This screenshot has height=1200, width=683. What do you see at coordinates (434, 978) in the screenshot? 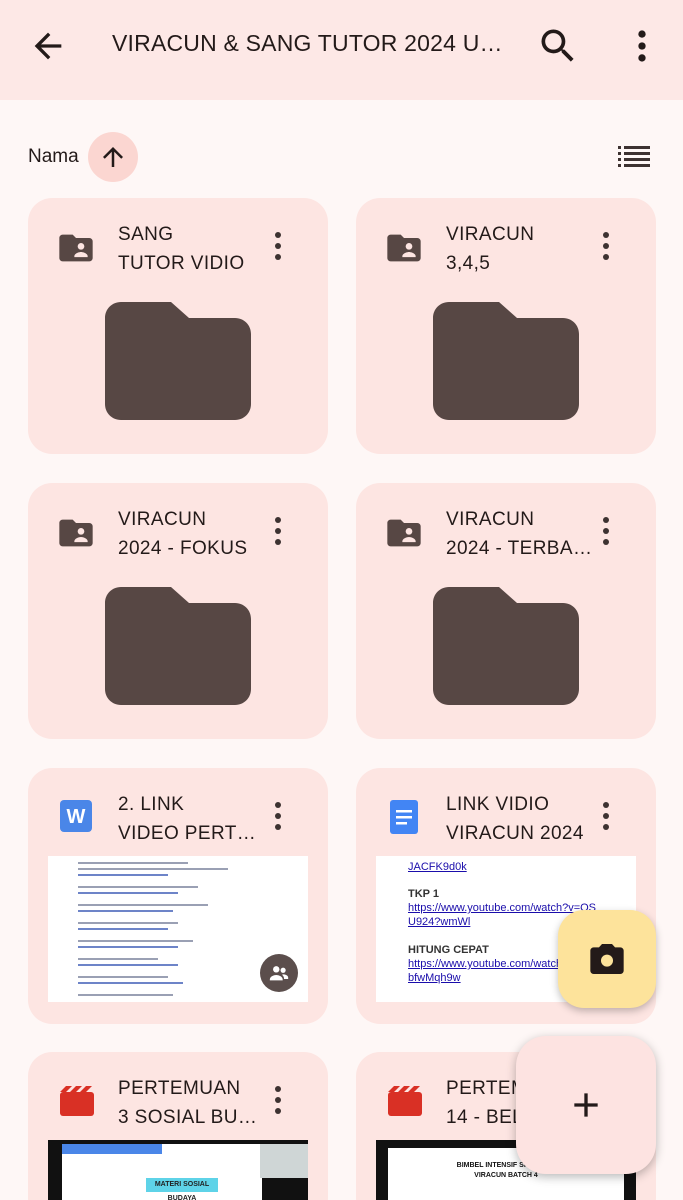
I see `preview-text: bfwMqh9w` at bounding box center [434, 978].